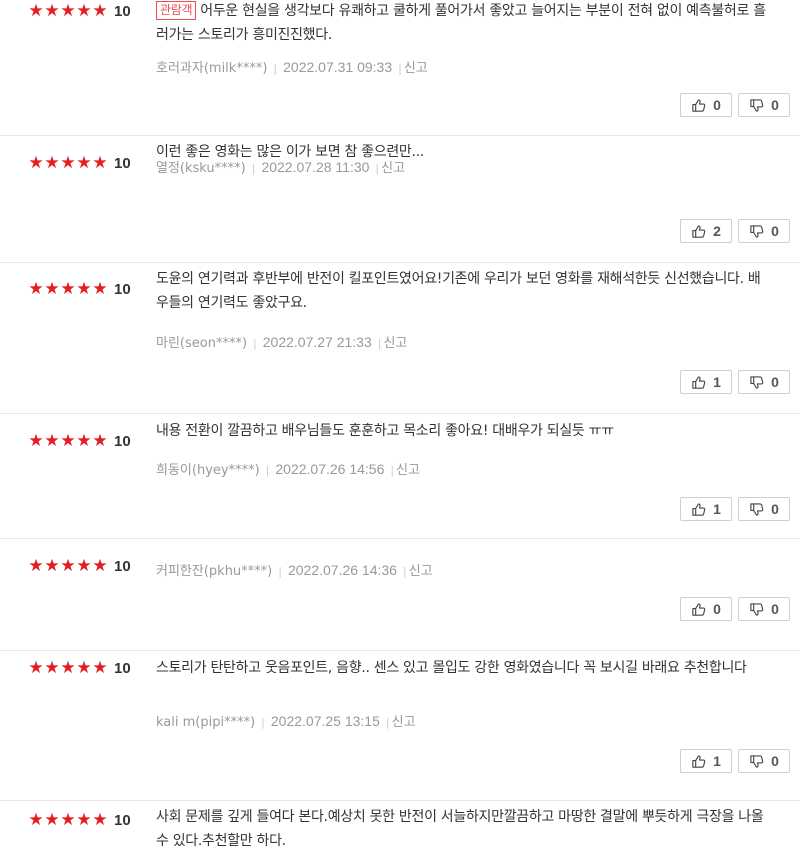 The width and height of the screenshot is (800, 858). I want to click on reviewer-name: 열정(ksku****), so click(201, 168).